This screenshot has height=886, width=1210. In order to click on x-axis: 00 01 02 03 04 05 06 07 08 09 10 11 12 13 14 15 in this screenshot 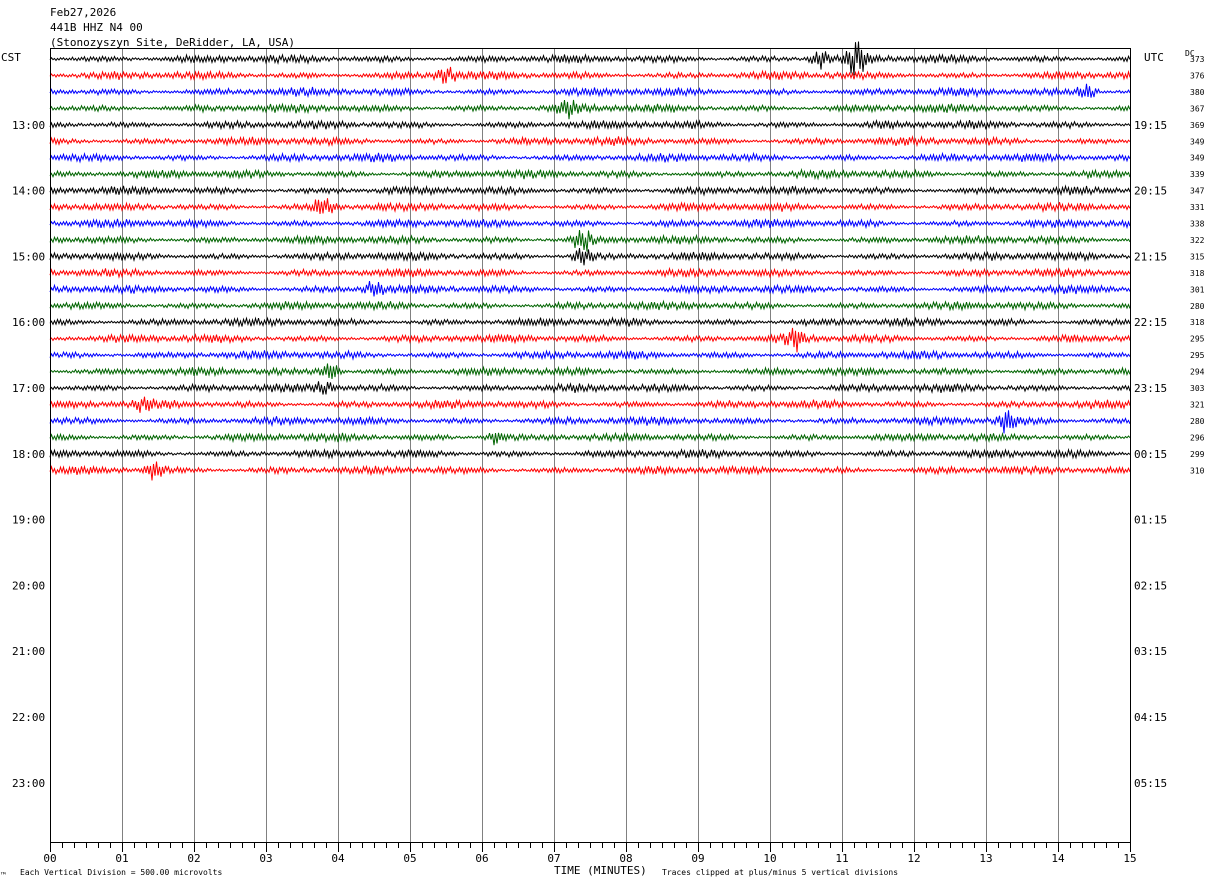, I will do `click(590, 853)`.